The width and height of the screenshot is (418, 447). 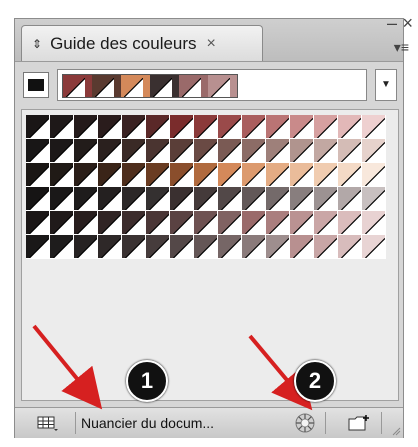 I want to click on callout-badge-1: 1, so click(x=147, y=381).